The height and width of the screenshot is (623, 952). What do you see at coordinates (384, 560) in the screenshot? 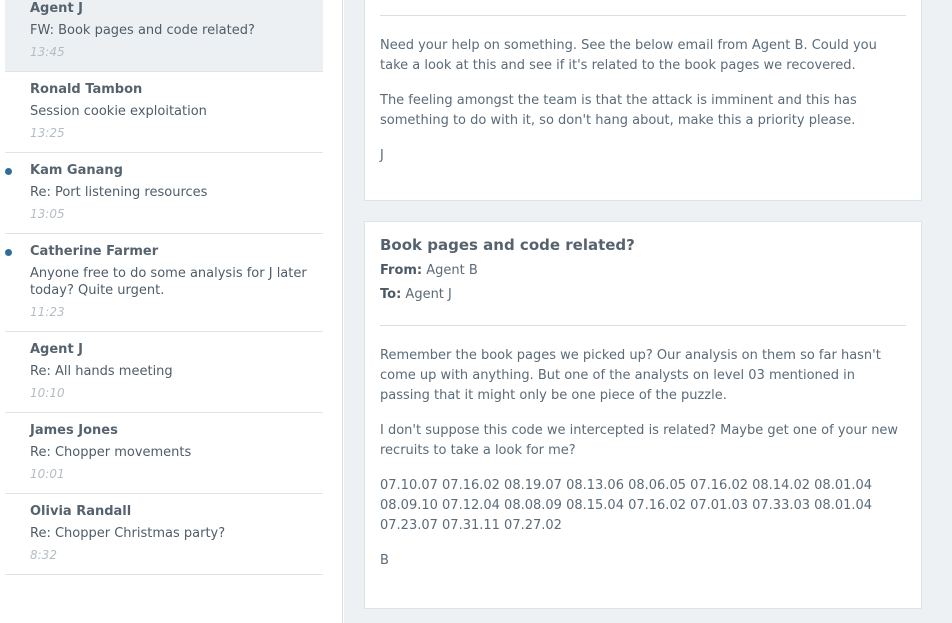
I see `message-signature: B` at bounding box center [384, 560].